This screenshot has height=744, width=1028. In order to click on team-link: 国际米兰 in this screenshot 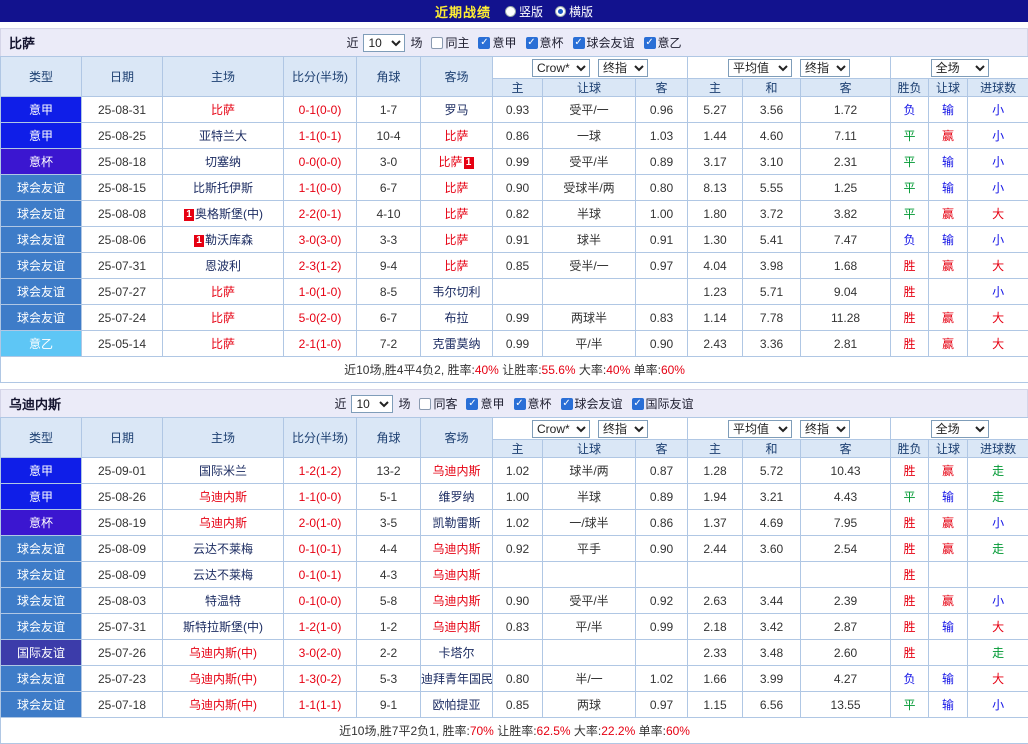, I will do `click(223, 471)`.